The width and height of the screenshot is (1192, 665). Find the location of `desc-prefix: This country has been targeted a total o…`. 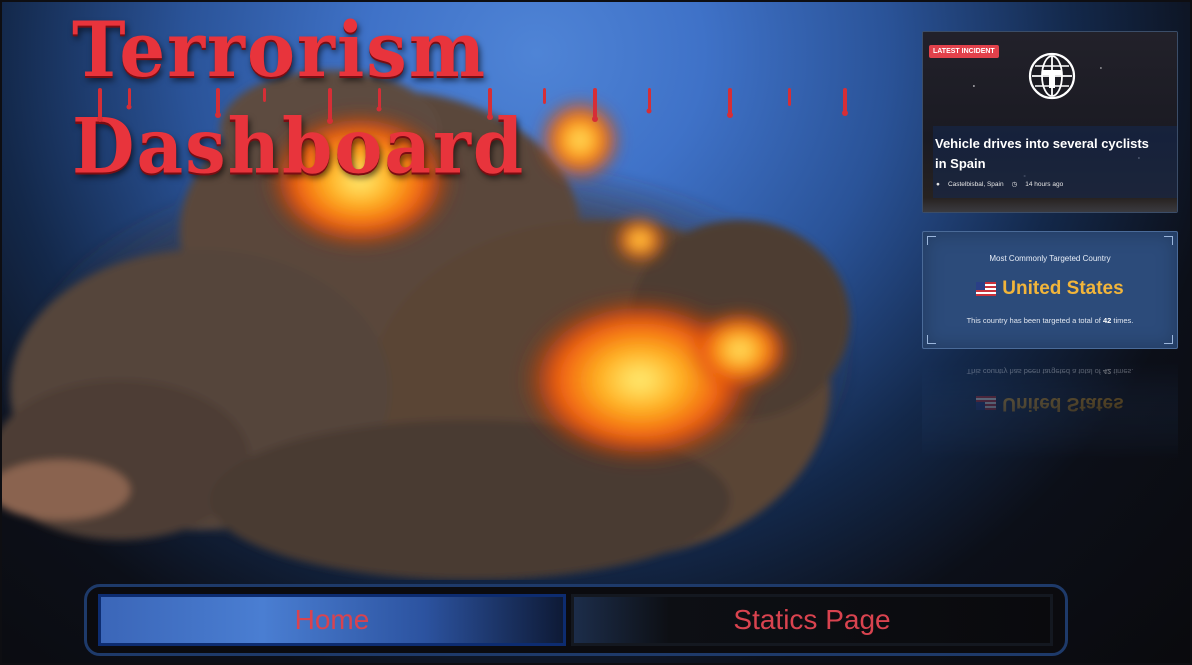

desc-prefix: This country has been targeted a total o… is located at coordinates (1033, 320).